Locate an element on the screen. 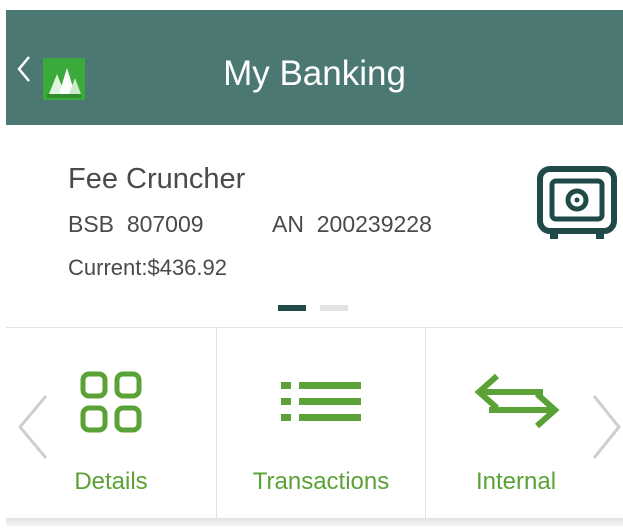 The height and width of the screenshot is (532, 623). details-label: Details is located at coordinates (111, 481).